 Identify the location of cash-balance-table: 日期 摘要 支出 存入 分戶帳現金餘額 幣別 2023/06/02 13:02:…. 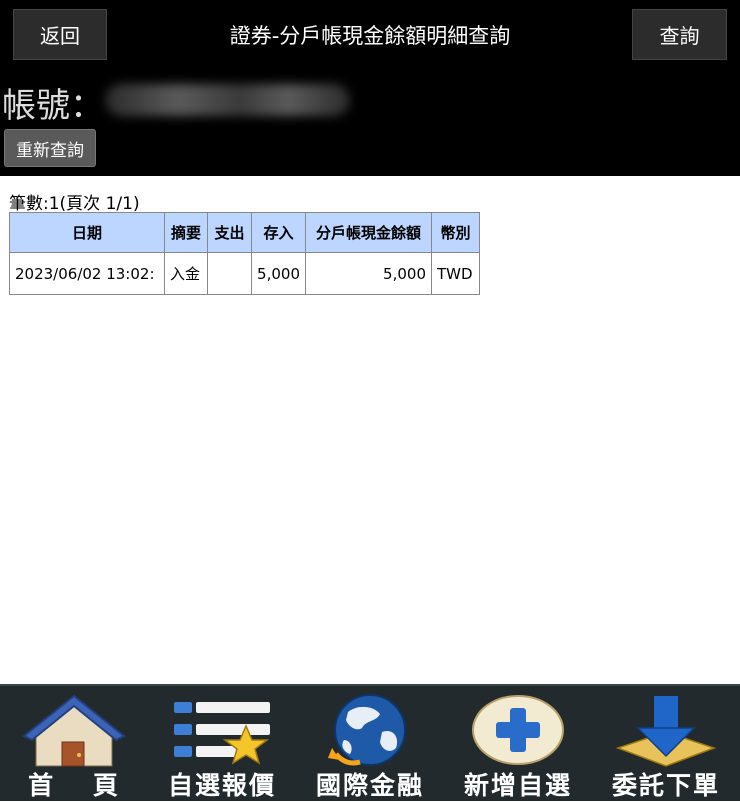
(244, 253).